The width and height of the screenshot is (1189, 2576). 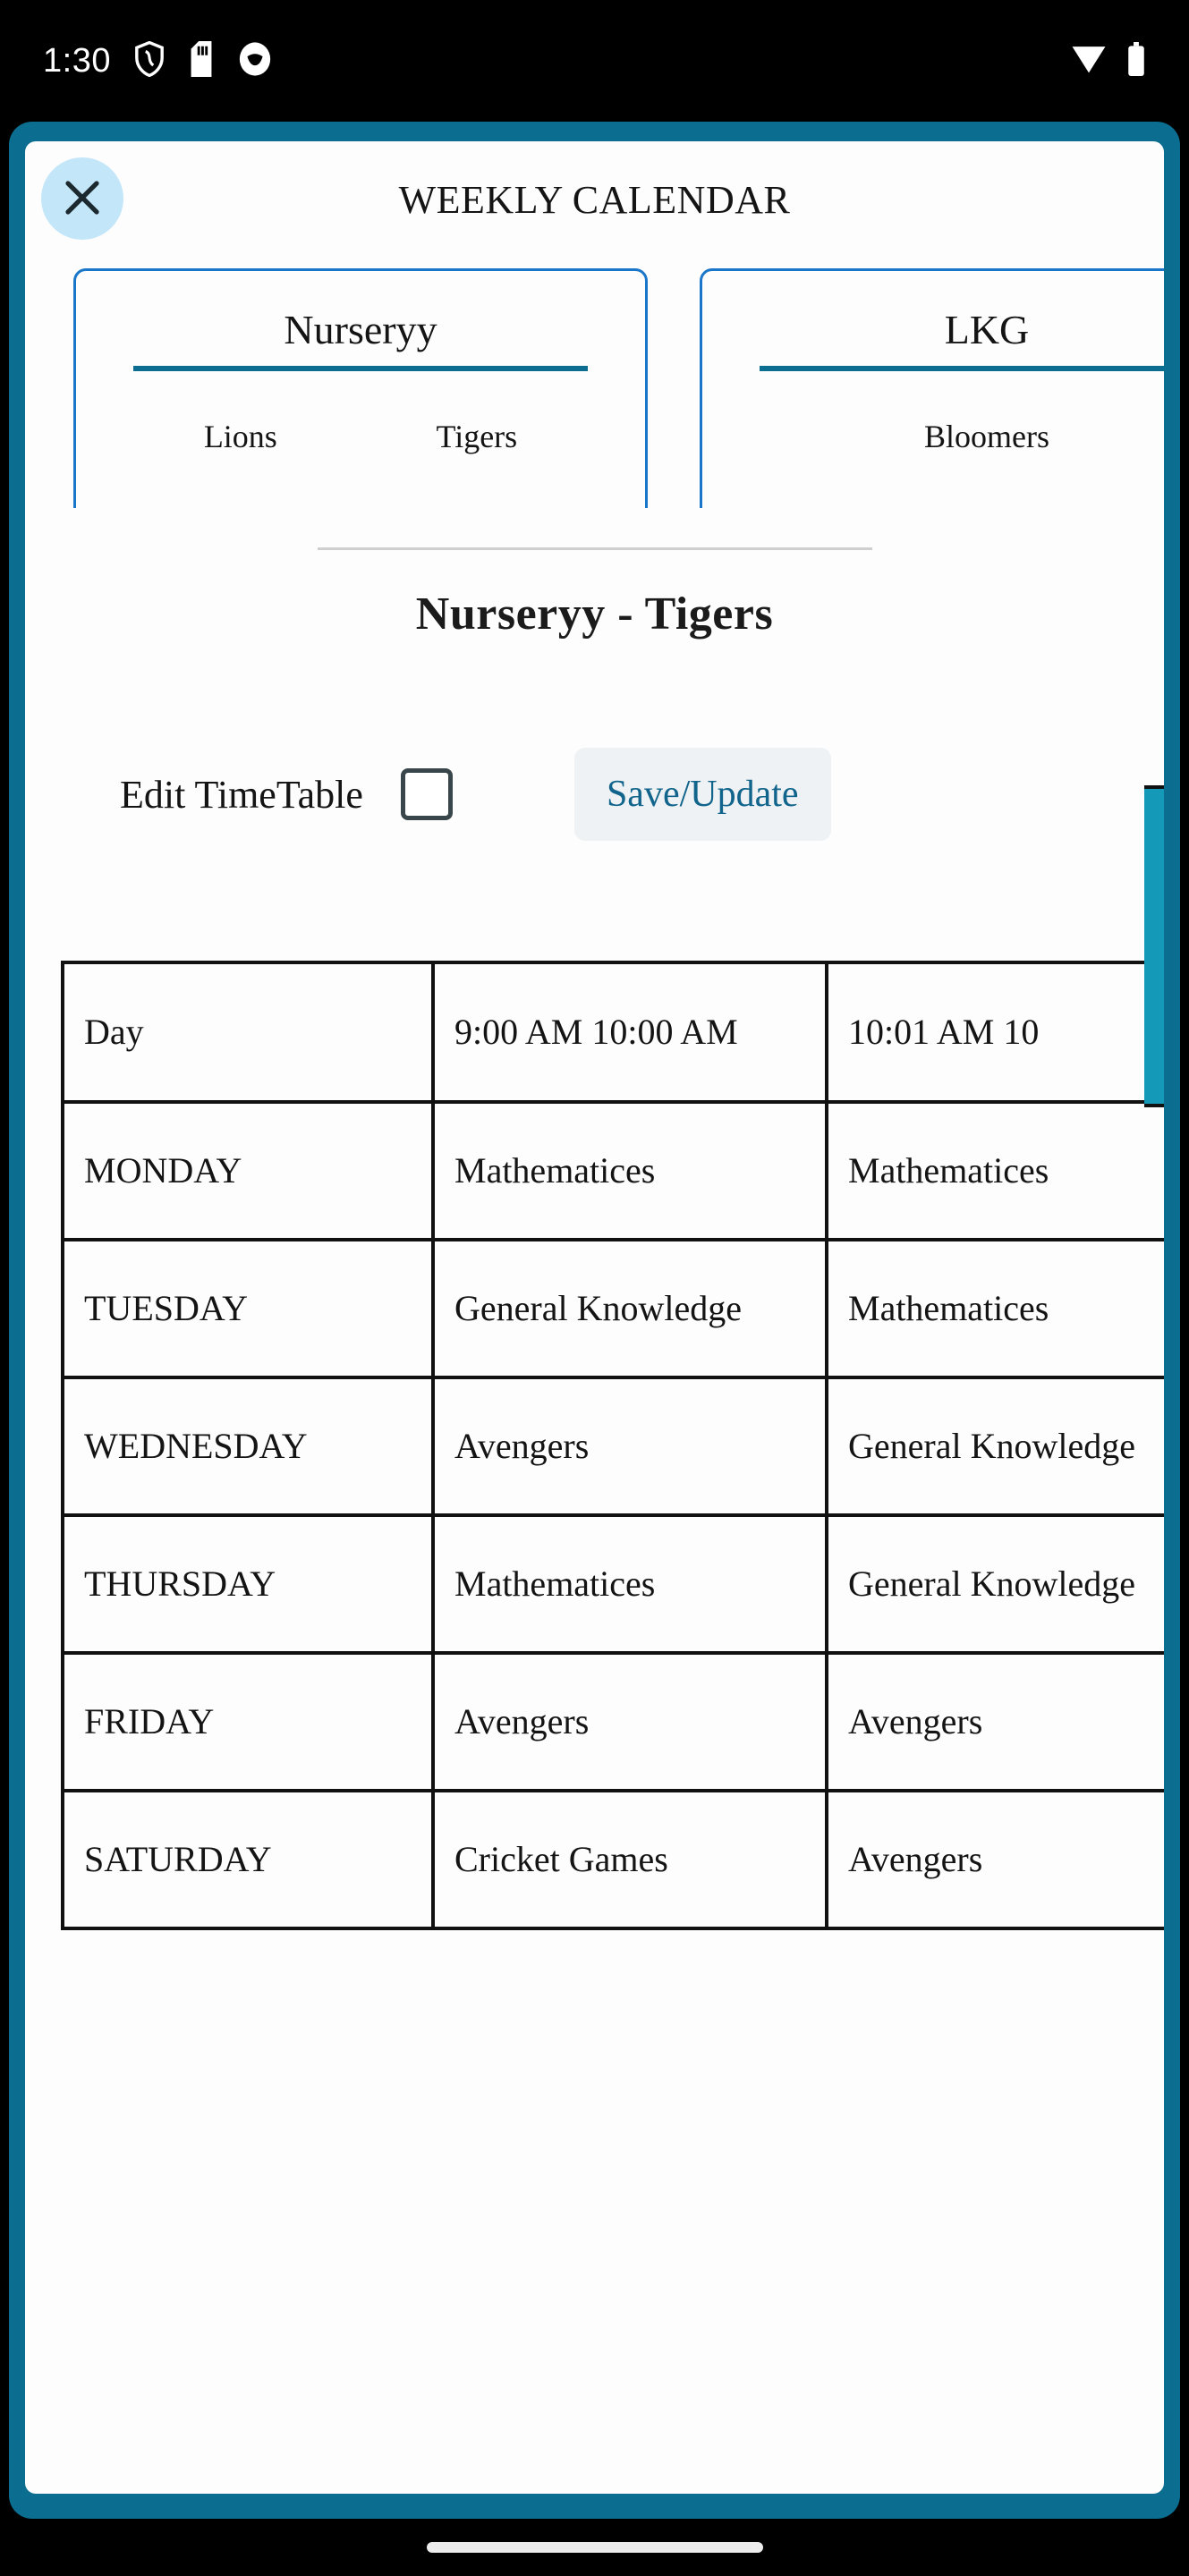 What do you see at coordinates (594, 200) in the screenshot?
I see `page-title: WEEKLY CALENDAR` at bounding box center [594, 200].